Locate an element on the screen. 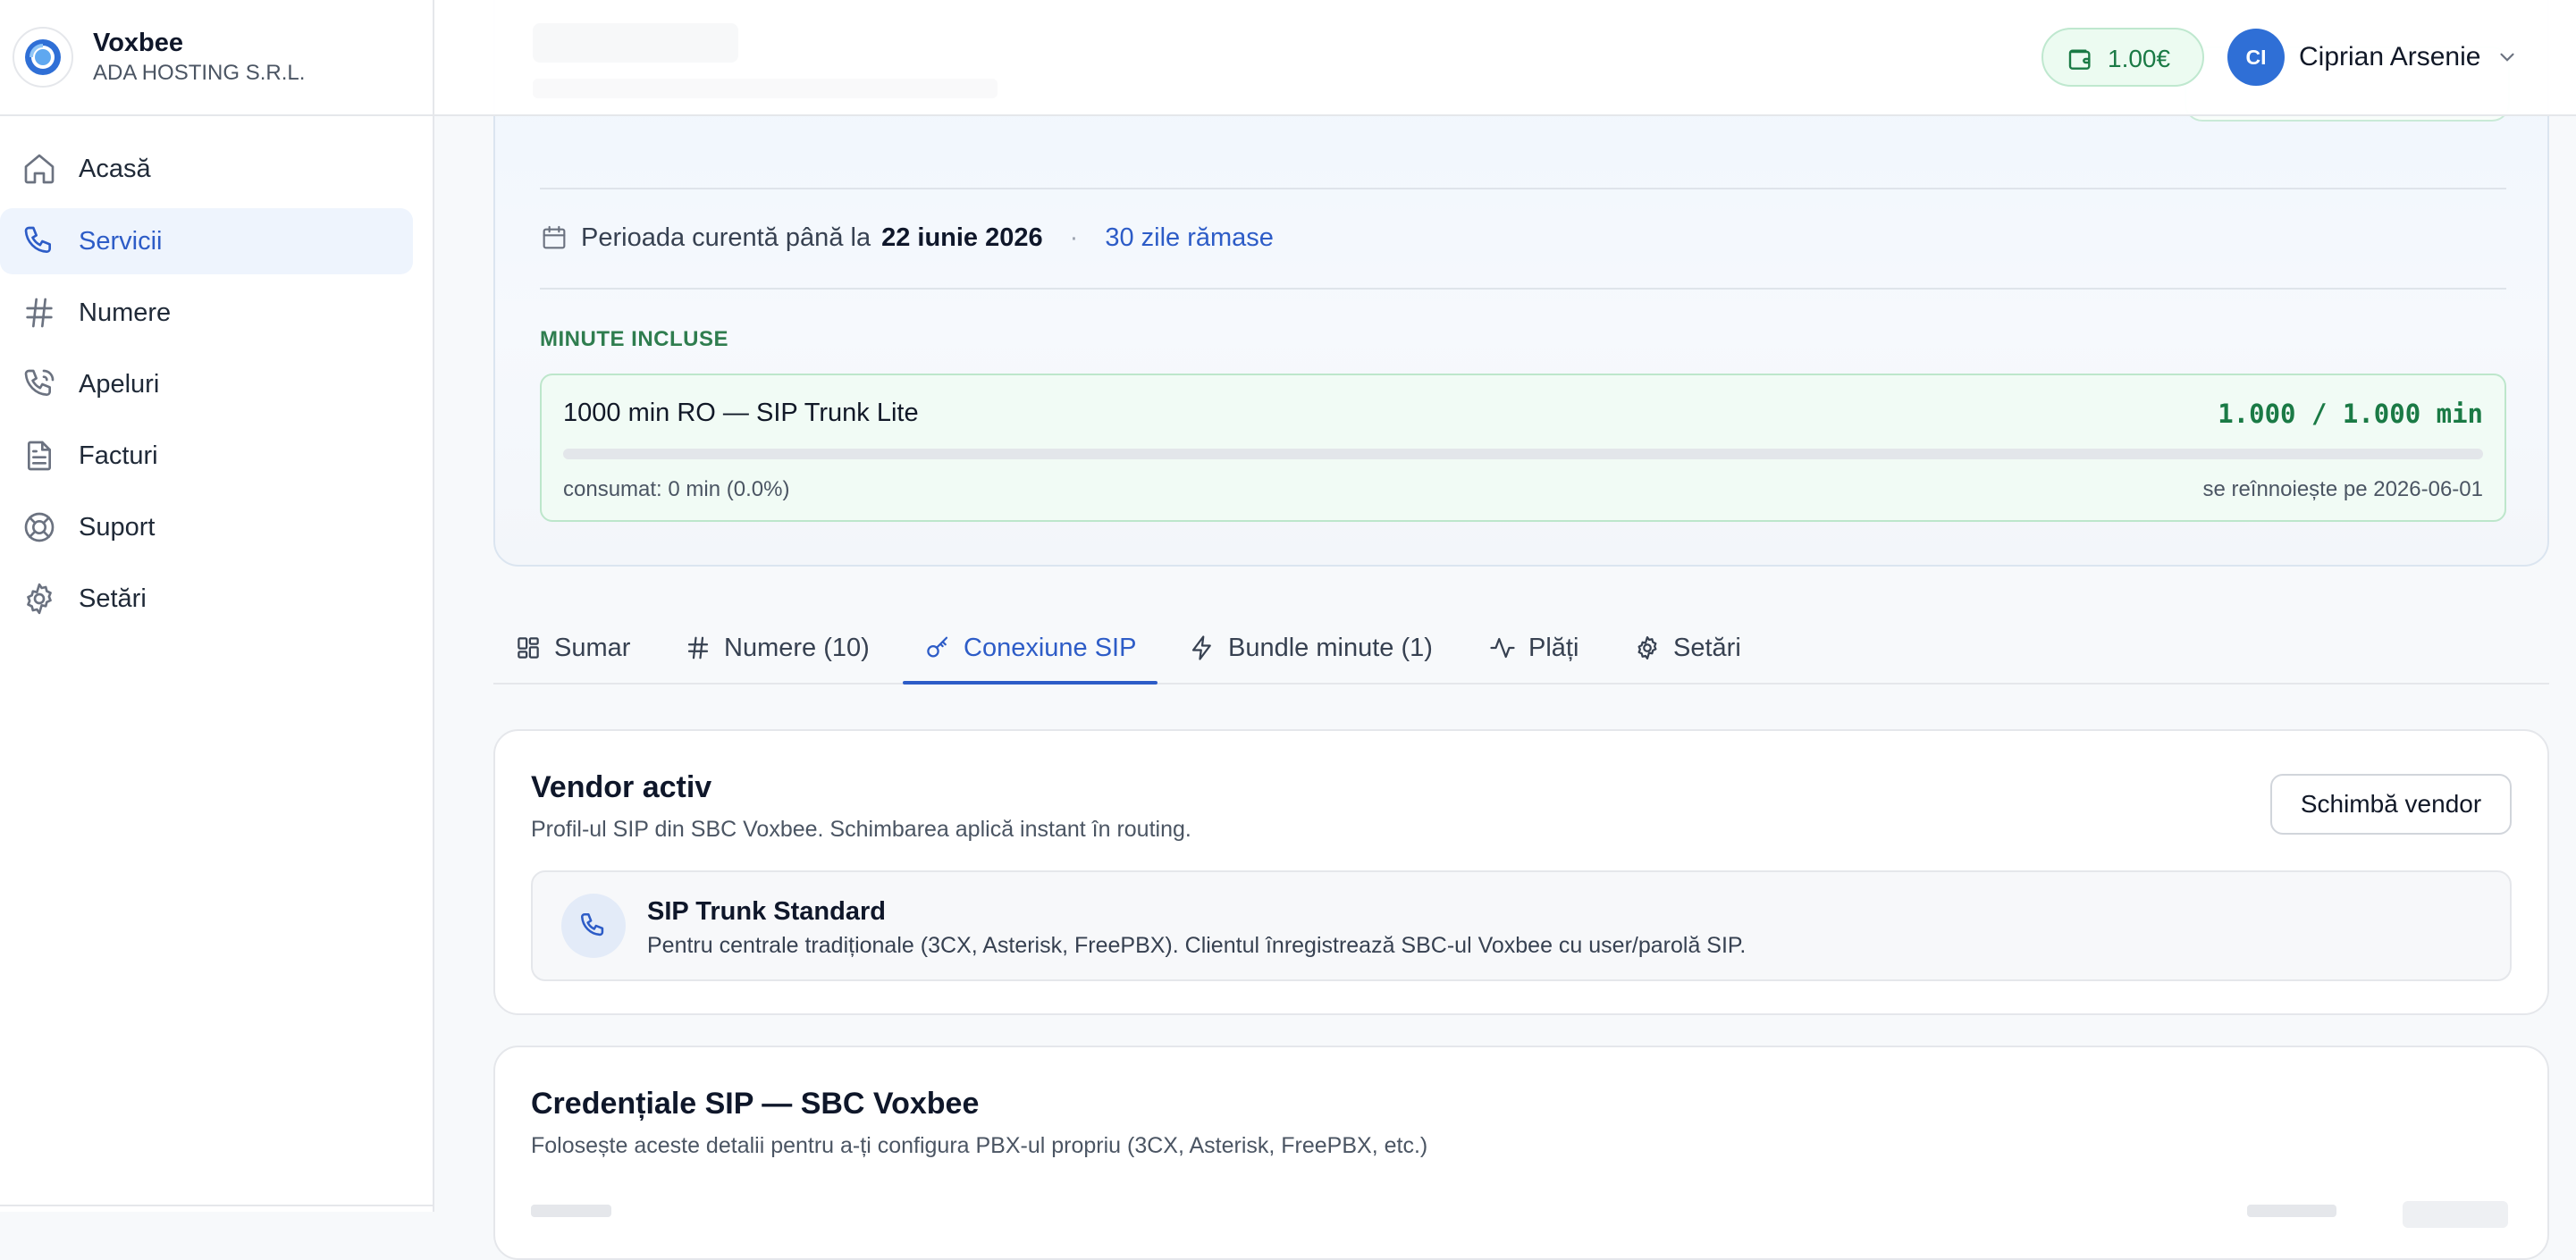 Image resolution: width=2576 pixels, height=1260 pixels. sidebar-item-label: Servicii is located at coordinates (121, 241).